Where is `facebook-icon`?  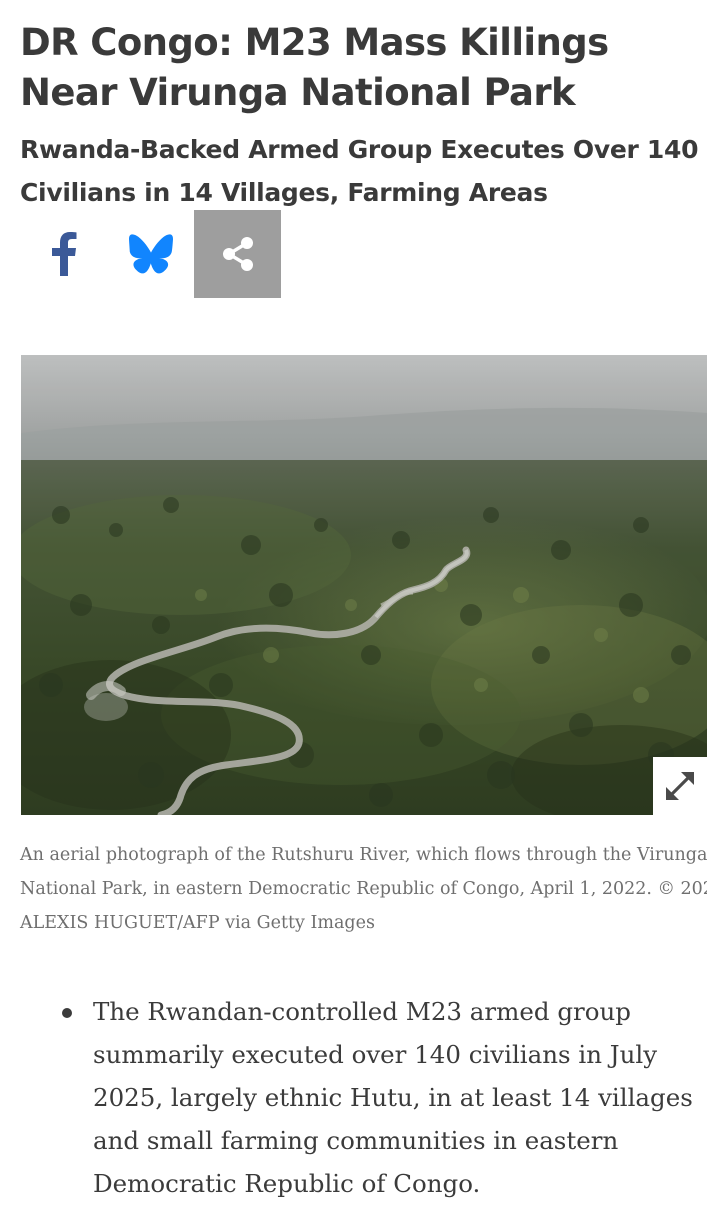
facebook-icon is located at coordinates (63, 254).